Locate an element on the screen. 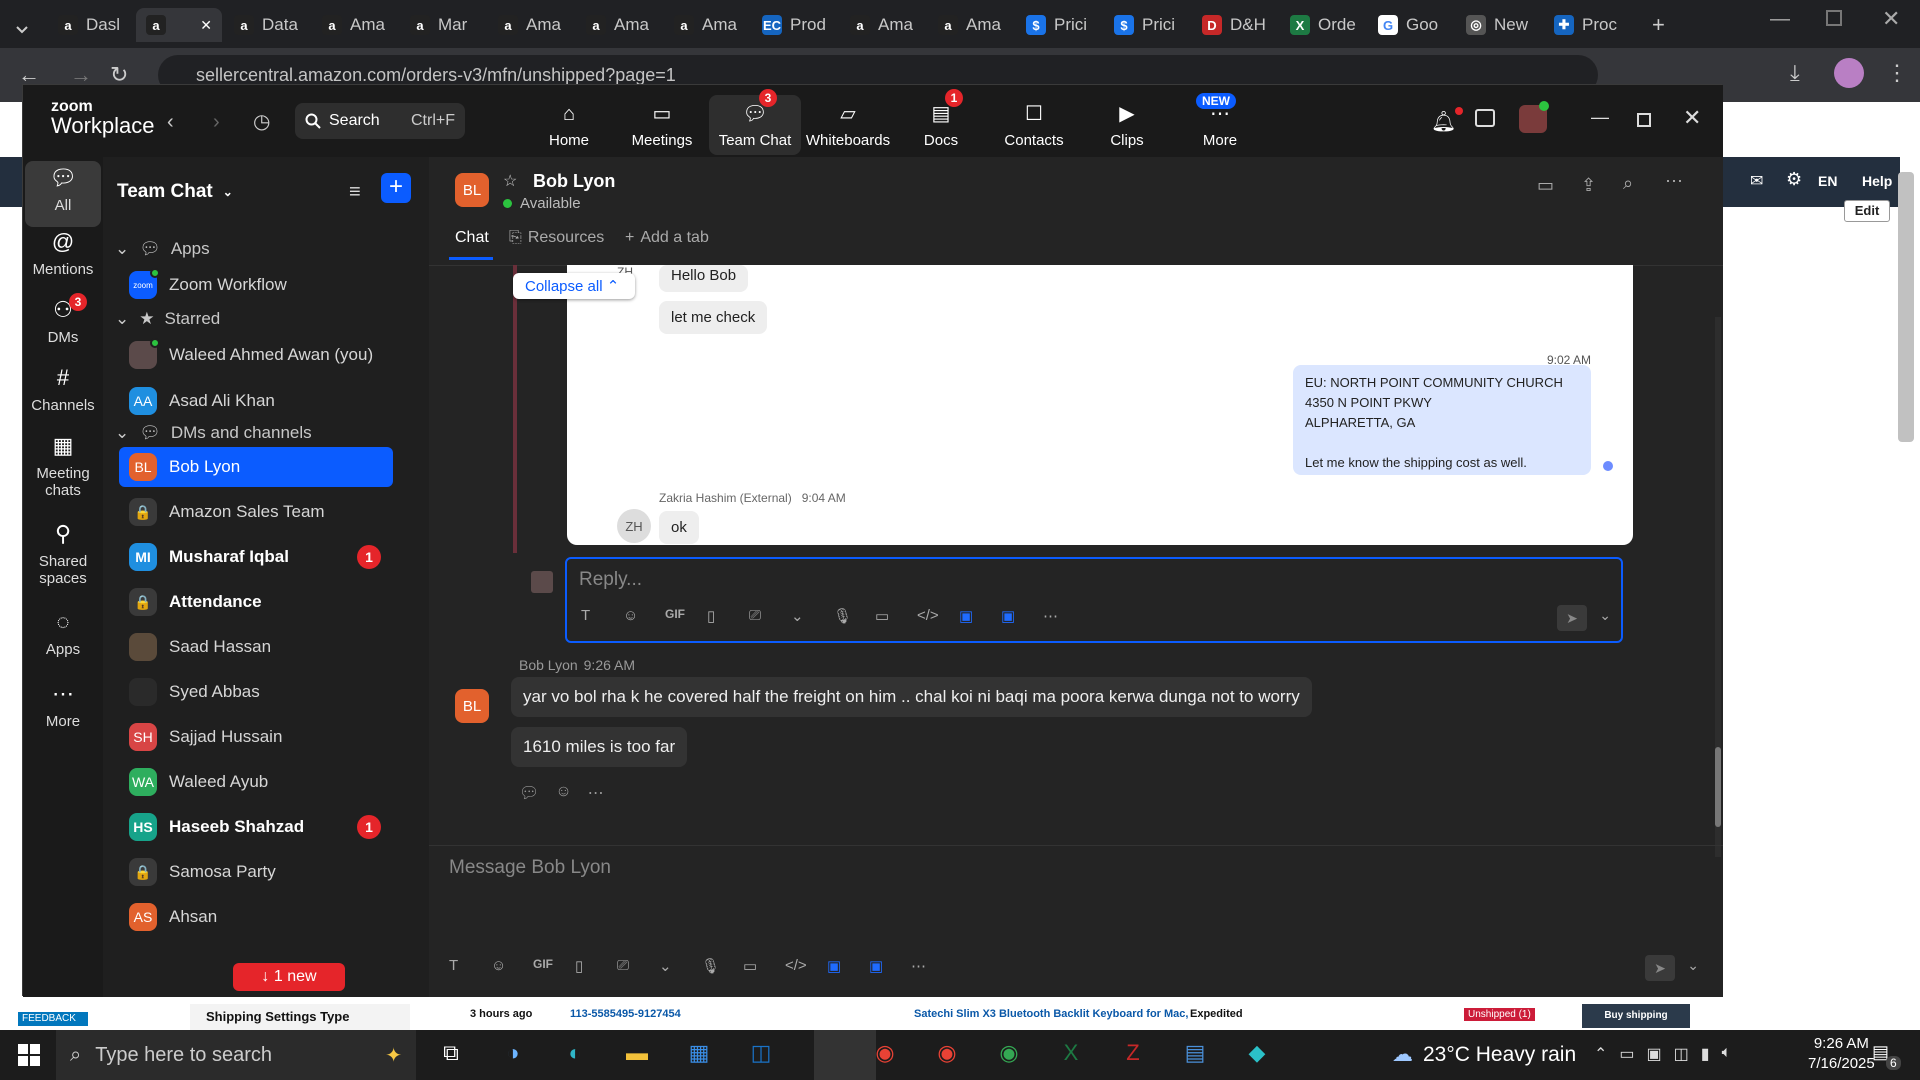 This screenshot has height=1080, width=1920. video-call-icon: ▭ is located at coordinates (1545, 185).